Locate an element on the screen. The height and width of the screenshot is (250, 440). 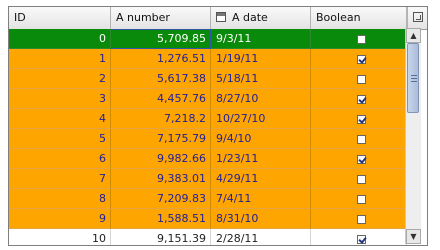
table-row: 9 1,588.51 8/31/10 is located at coordinates (208, 219).